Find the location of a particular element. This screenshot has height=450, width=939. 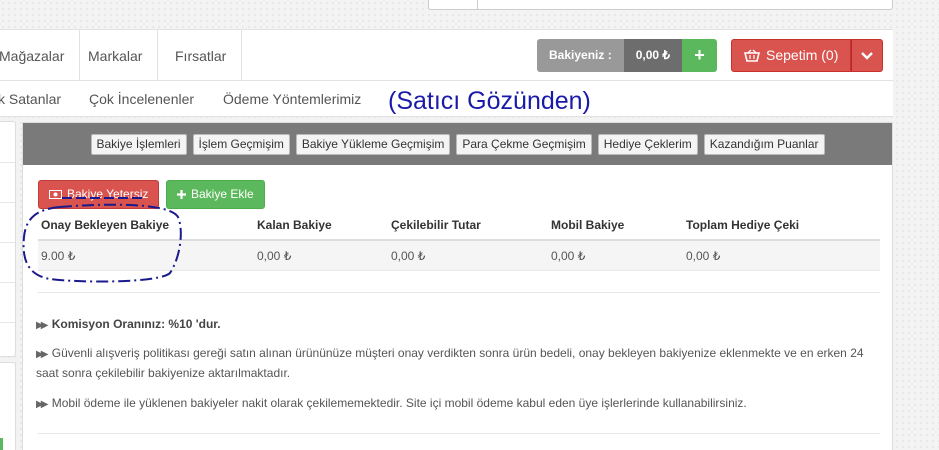

subnav-item-most-reviewed: Çok İncelenenler is located at coordinates (141, 99).